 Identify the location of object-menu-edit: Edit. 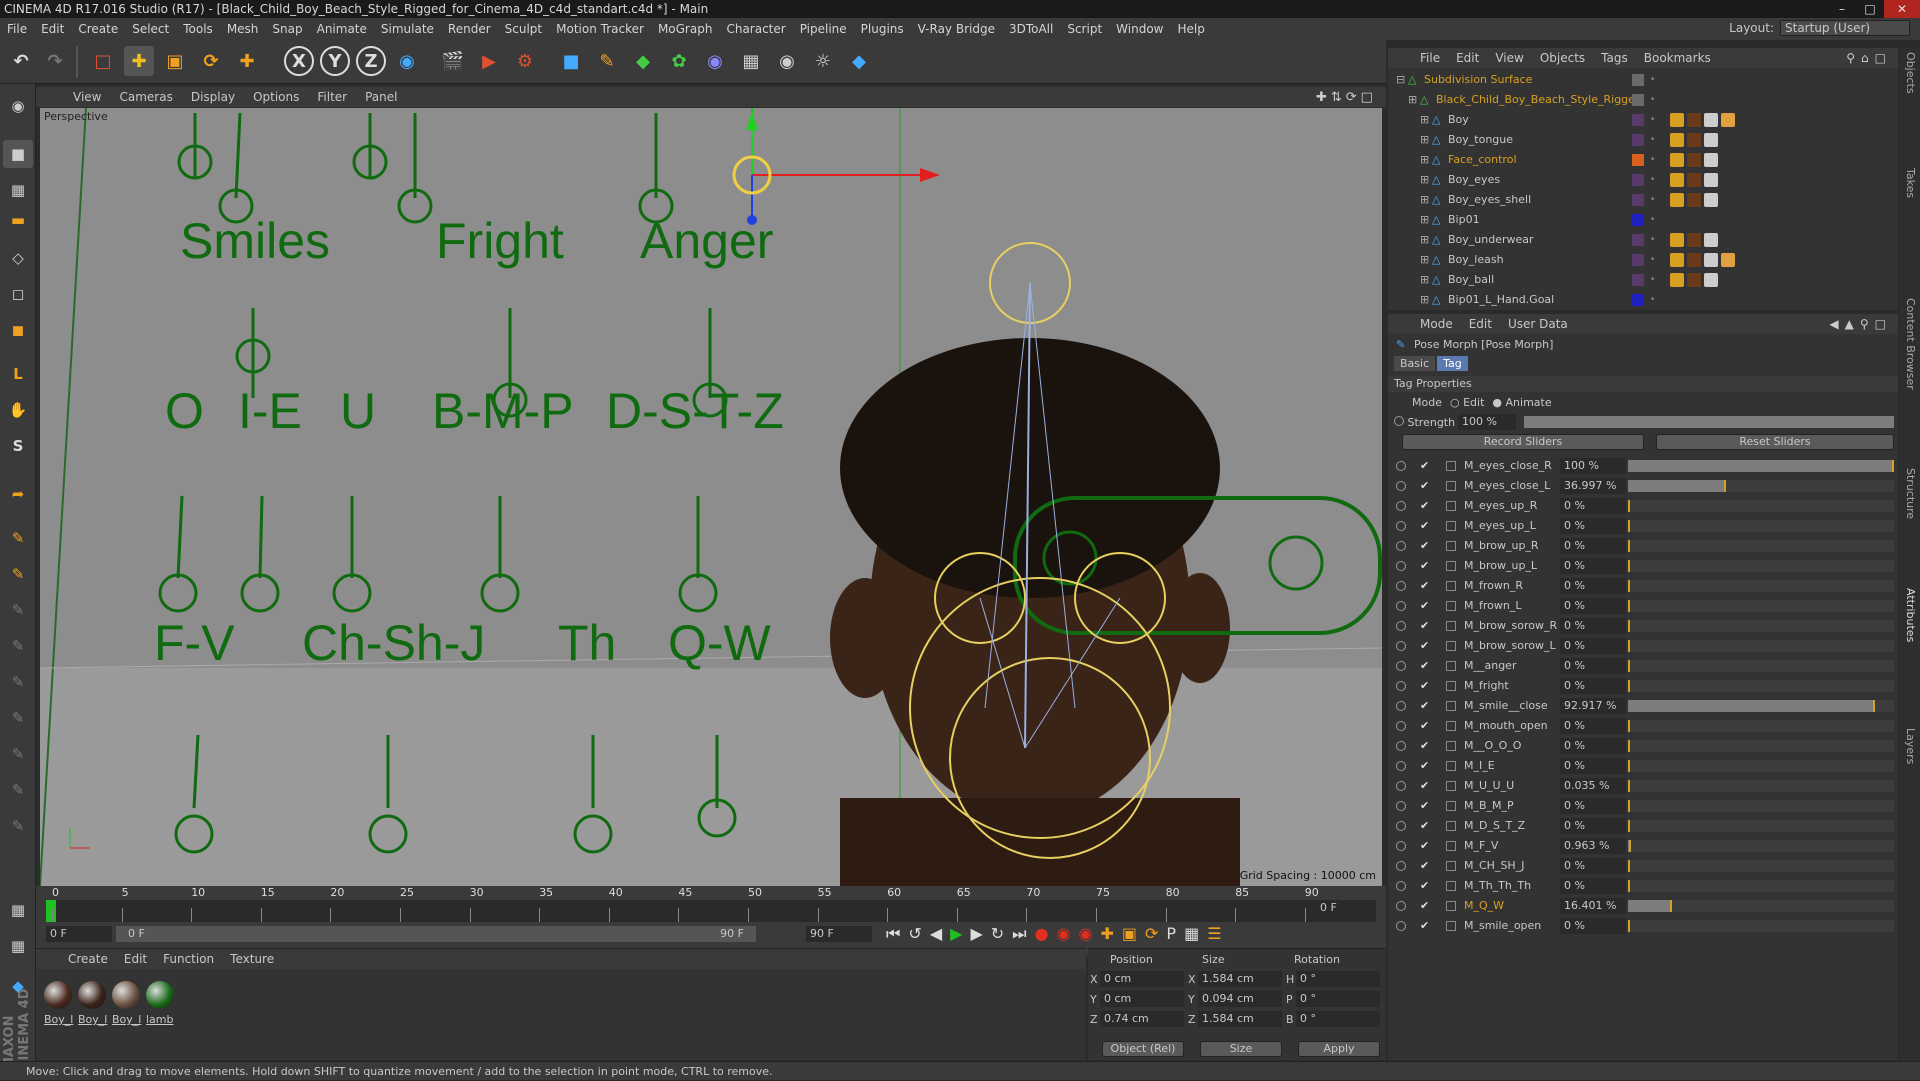
(1467, 58).